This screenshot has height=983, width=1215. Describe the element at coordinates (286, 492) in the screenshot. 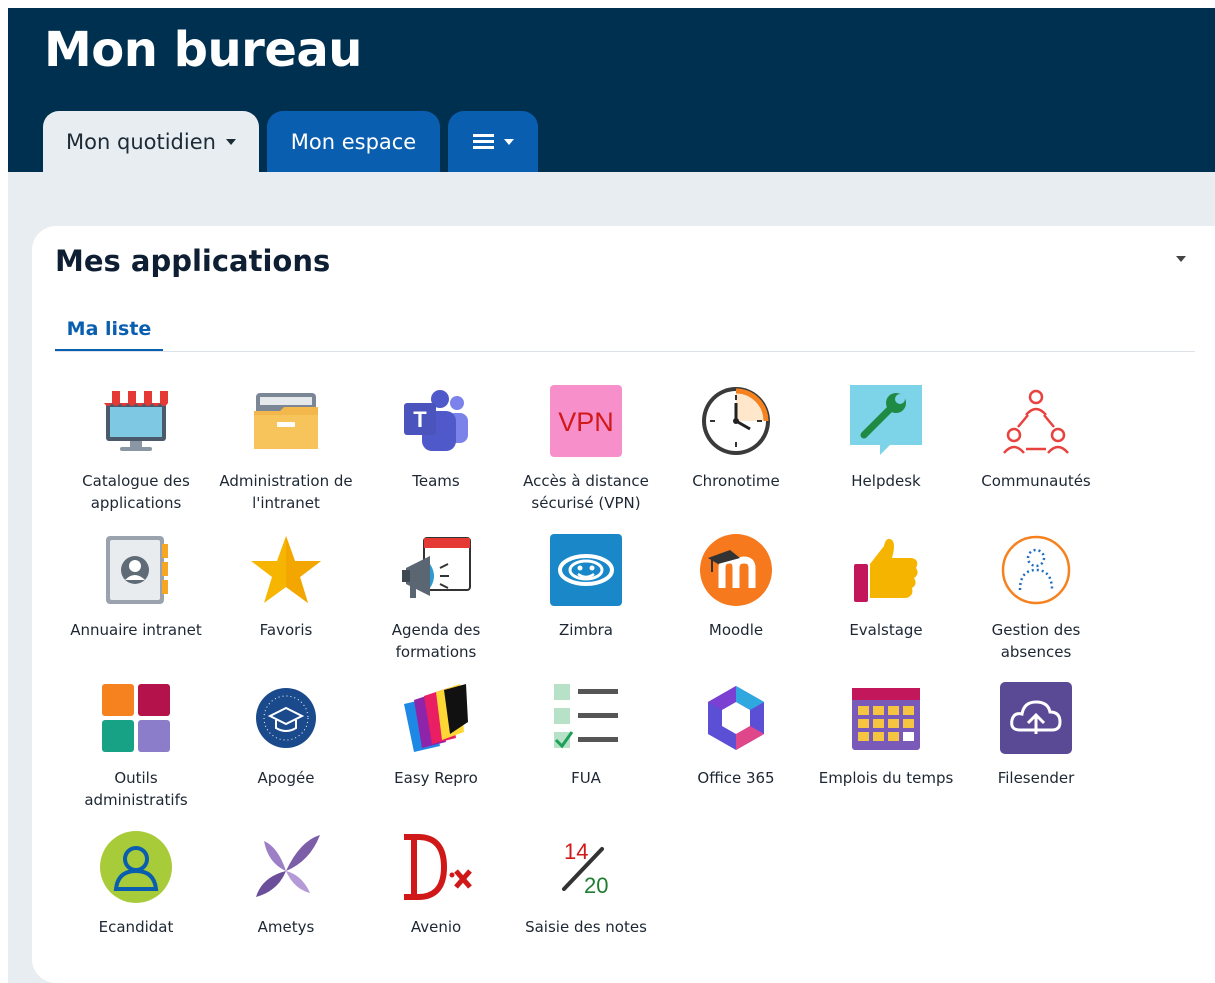

I see `app-label: Administration de l'intranet` at that location.